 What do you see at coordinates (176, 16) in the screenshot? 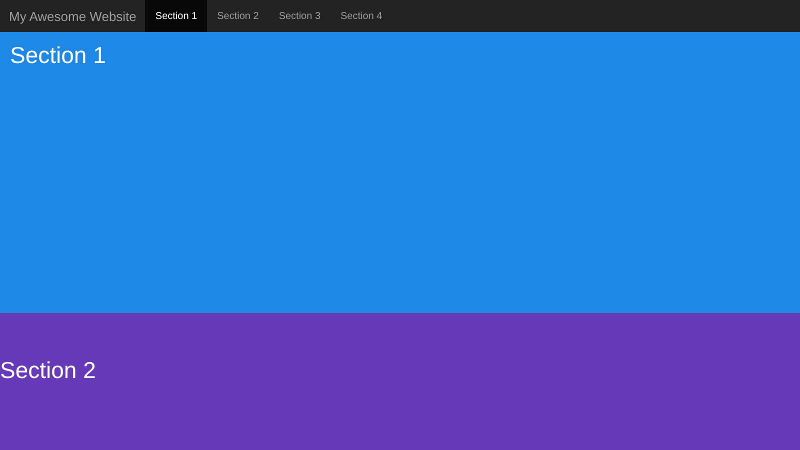
I see `nav-link: Section 1` at bounding box center [176, 16].